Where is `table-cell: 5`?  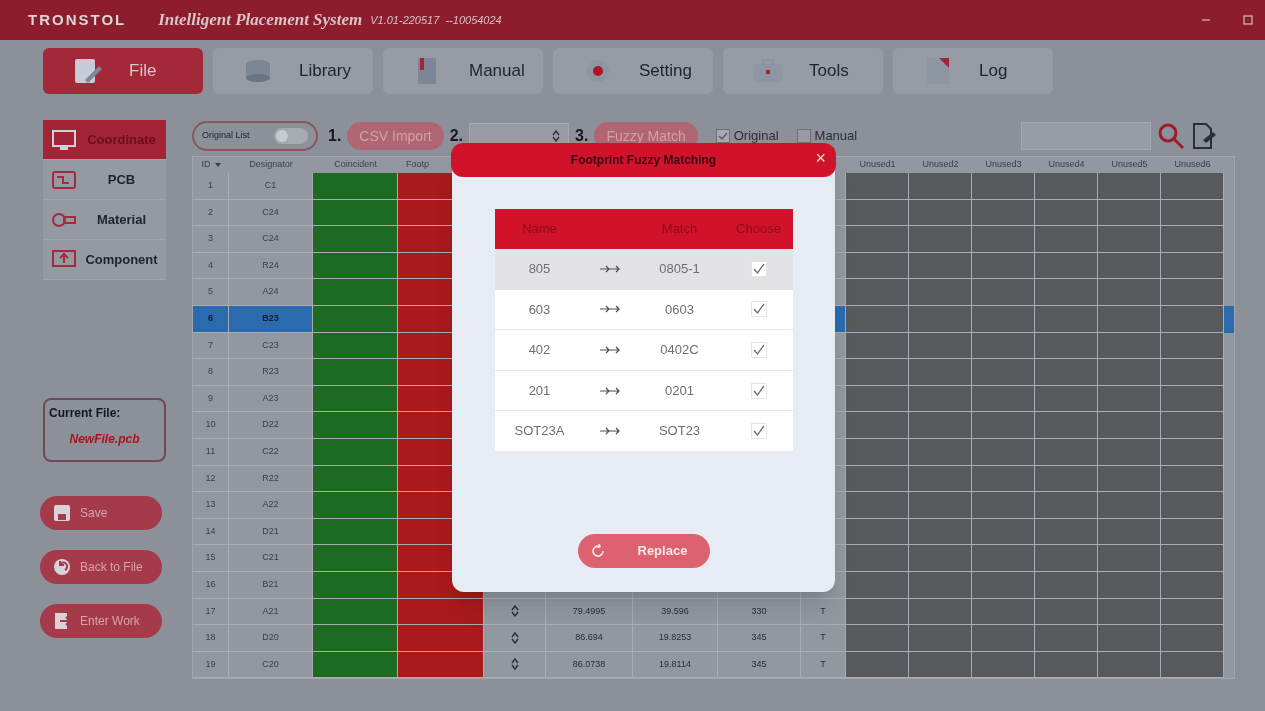 table-cell: 5 is located at coordinates (211, 292).